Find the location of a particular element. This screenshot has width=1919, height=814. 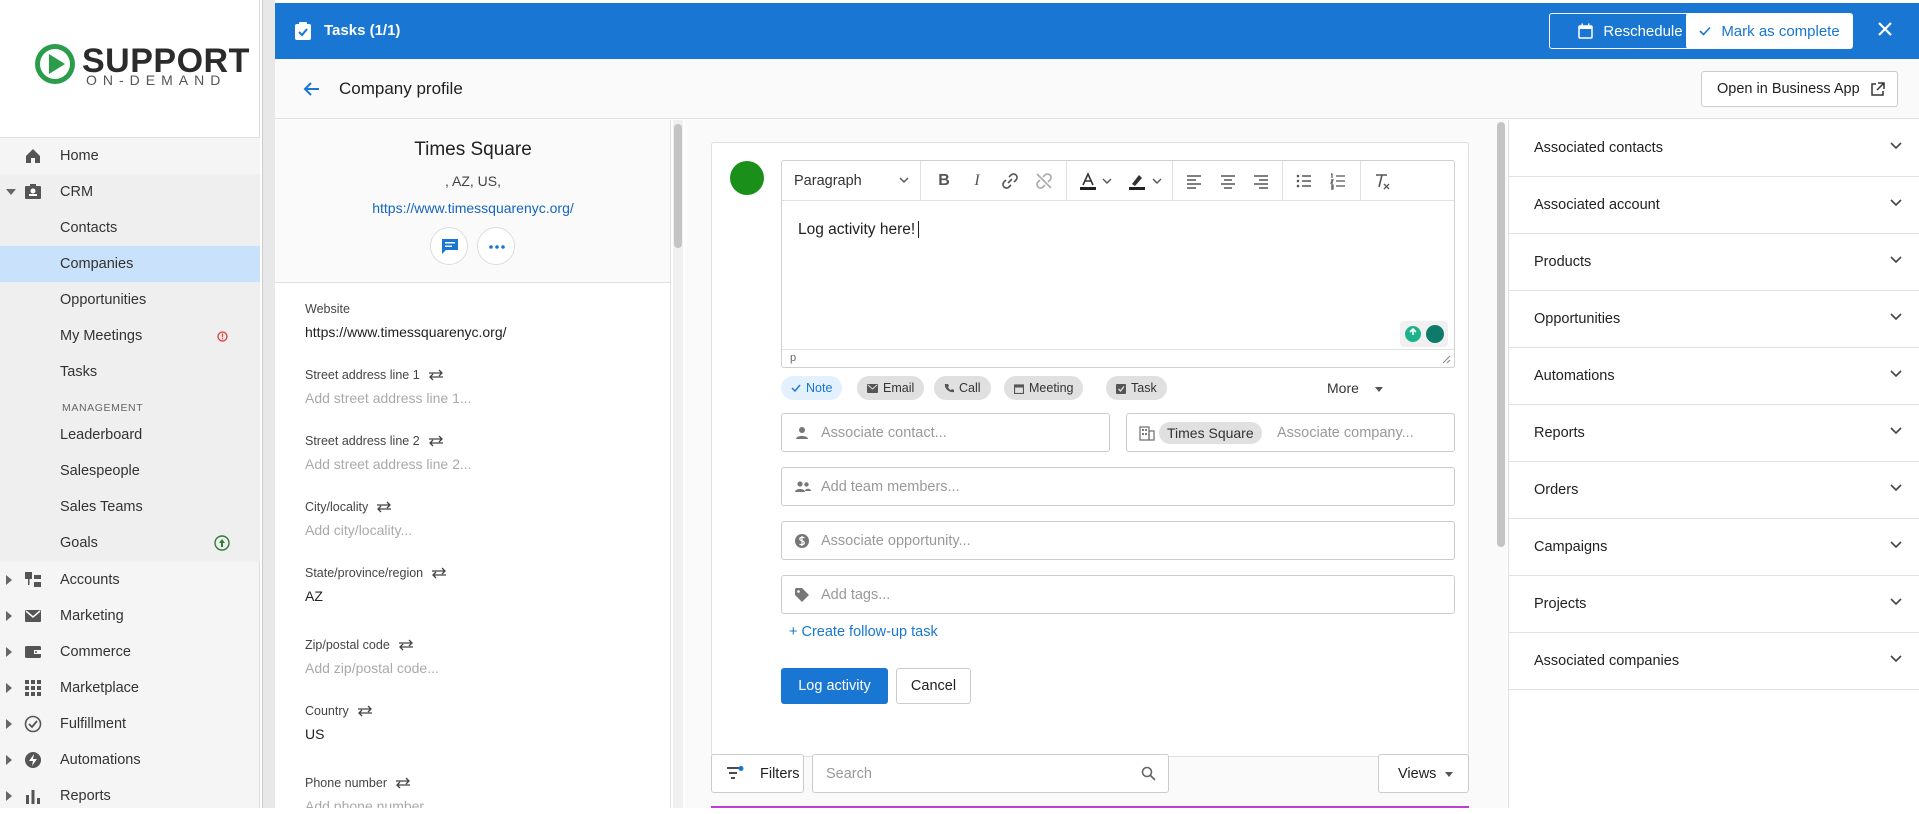

nav-my-meetings: My Meetings is located at coordinates (130, 336).